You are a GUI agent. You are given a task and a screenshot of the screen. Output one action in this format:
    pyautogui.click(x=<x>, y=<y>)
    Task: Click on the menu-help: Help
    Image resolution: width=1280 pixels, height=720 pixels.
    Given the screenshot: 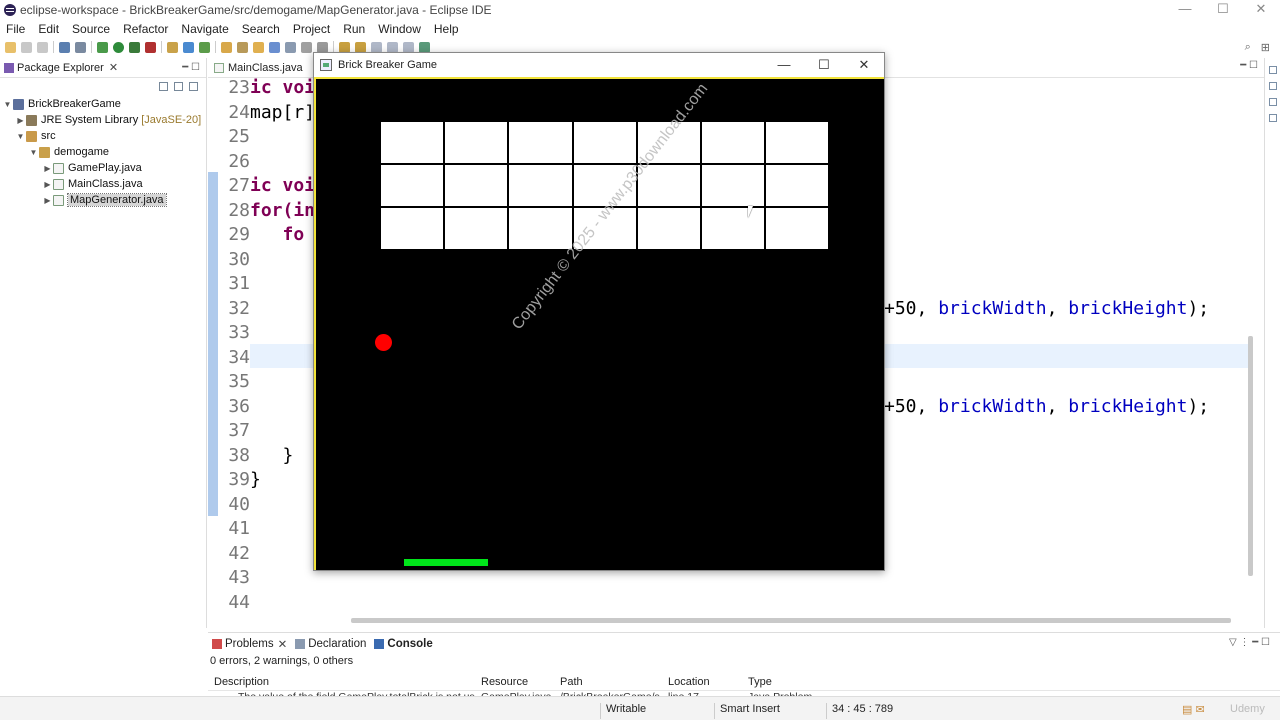 What is the action you would take?
    pyautogui.click(x=446, y=29)
    